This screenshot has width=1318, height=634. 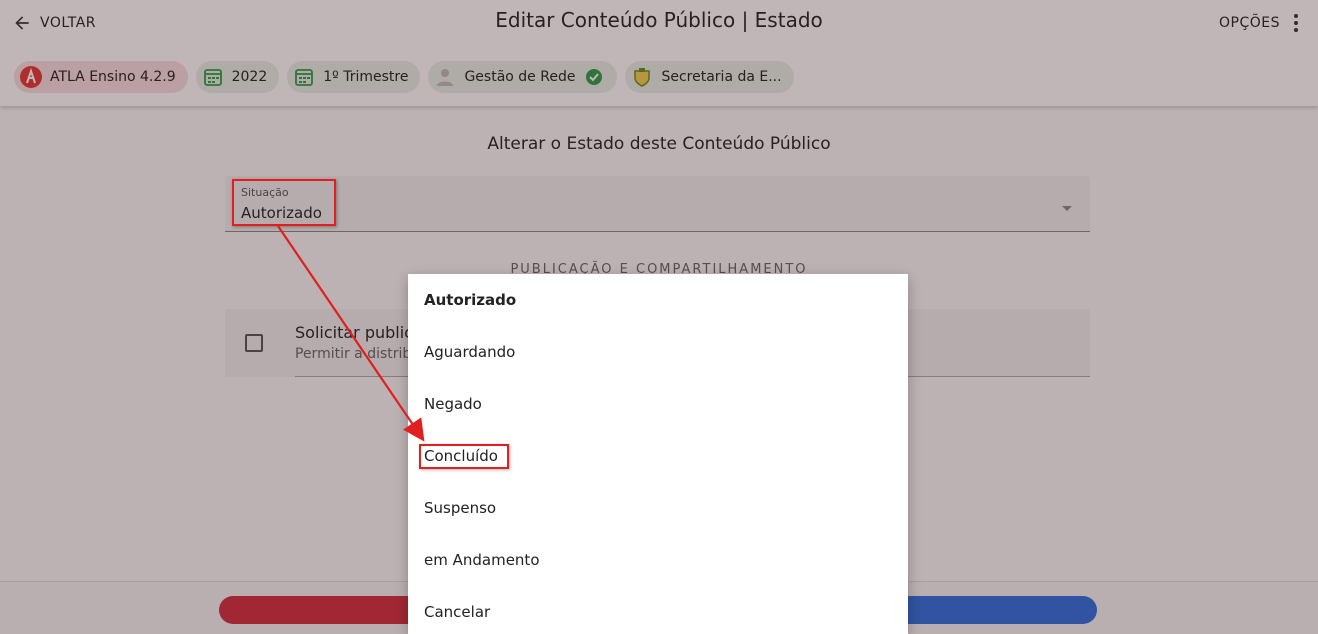 What do you see at coordinates (482, 563) in the screenshot?
I see `menu-item-em-andamento: em Andamento` at bounding box center [482, 563].